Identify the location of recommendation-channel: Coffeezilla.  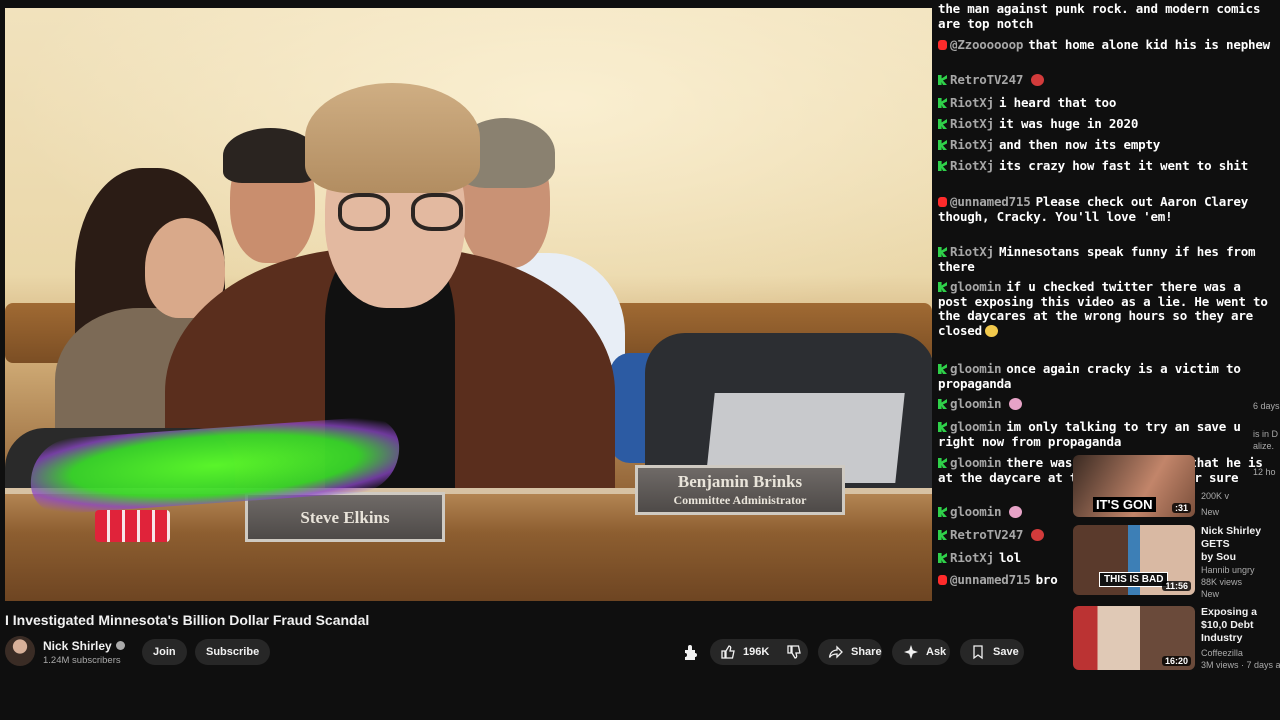
(1222, 653).